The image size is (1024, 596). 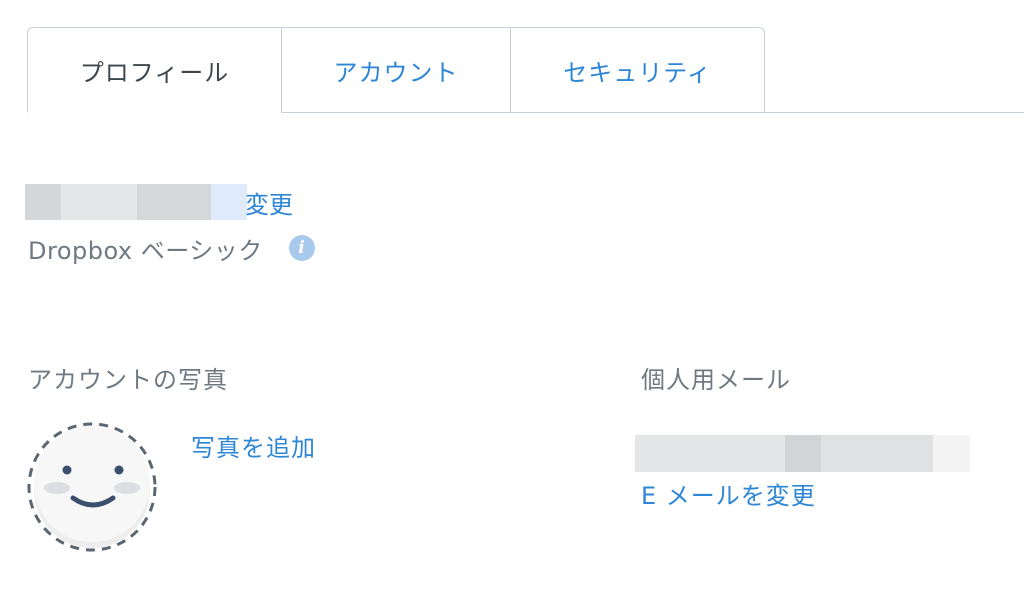 I want to click on settings-tabs: プロフィール アカウント セキュリティ, so click(x=396, y=70).